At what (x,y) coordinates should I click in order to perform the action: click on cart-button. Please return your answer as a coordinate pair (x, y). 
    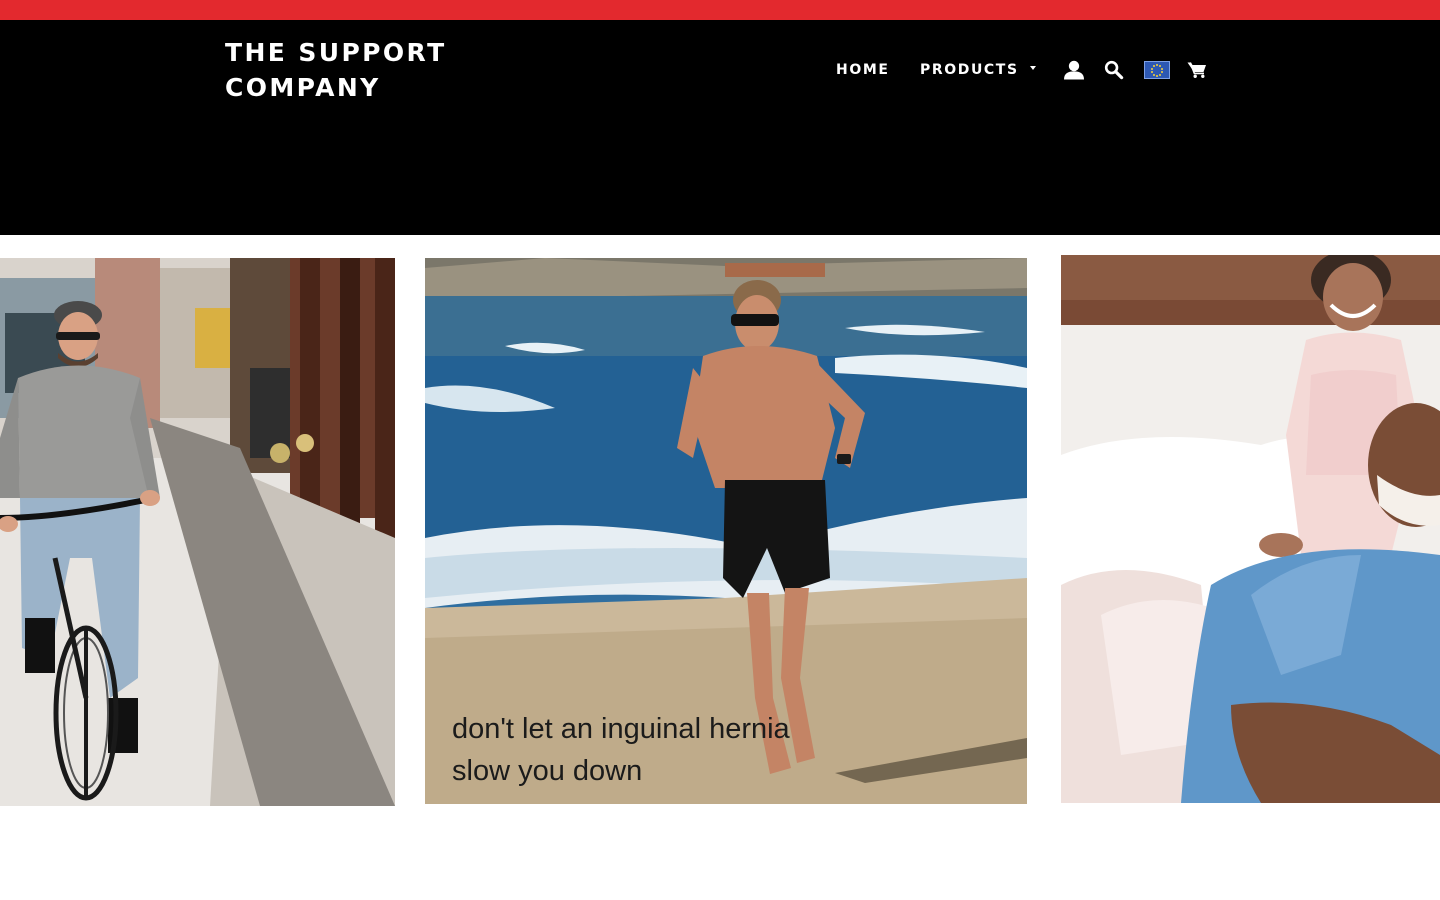
    Looking at the image, I should click on (1197, 70).